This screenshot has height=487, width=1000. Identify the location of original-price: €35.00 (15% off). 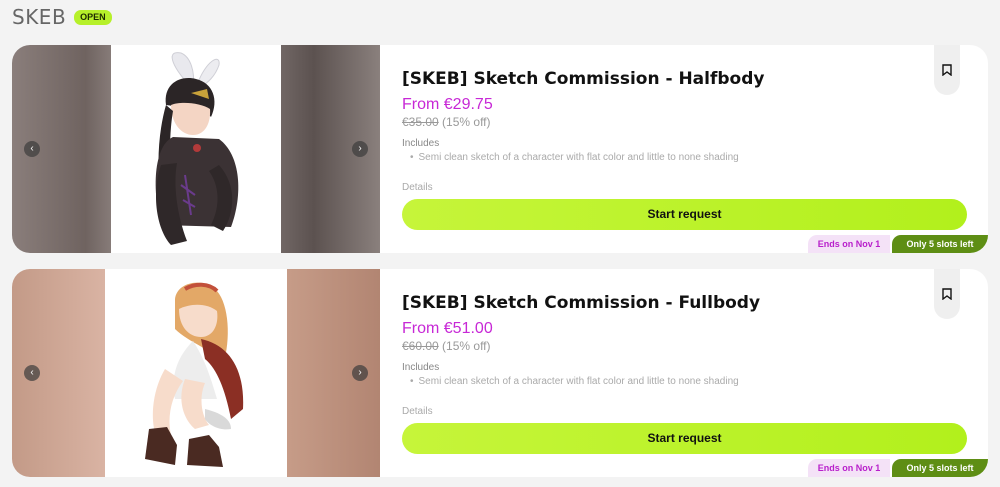
(446, 122).